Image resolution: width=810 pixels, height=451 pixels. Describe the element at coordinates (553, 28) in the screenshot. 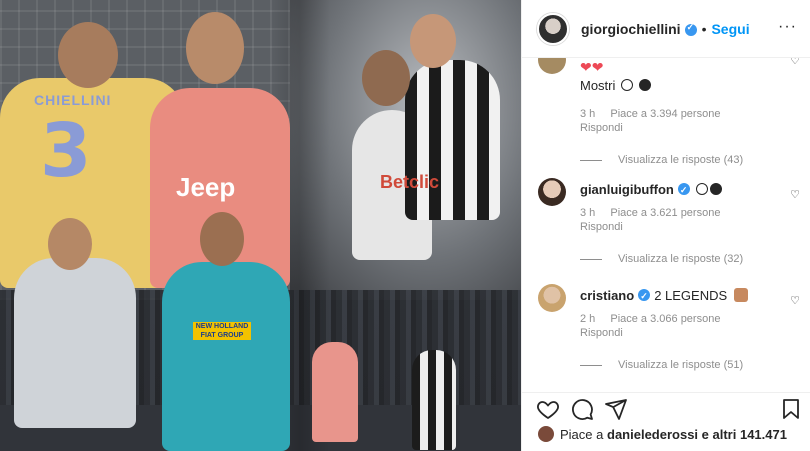

I see `avatar` at that location.